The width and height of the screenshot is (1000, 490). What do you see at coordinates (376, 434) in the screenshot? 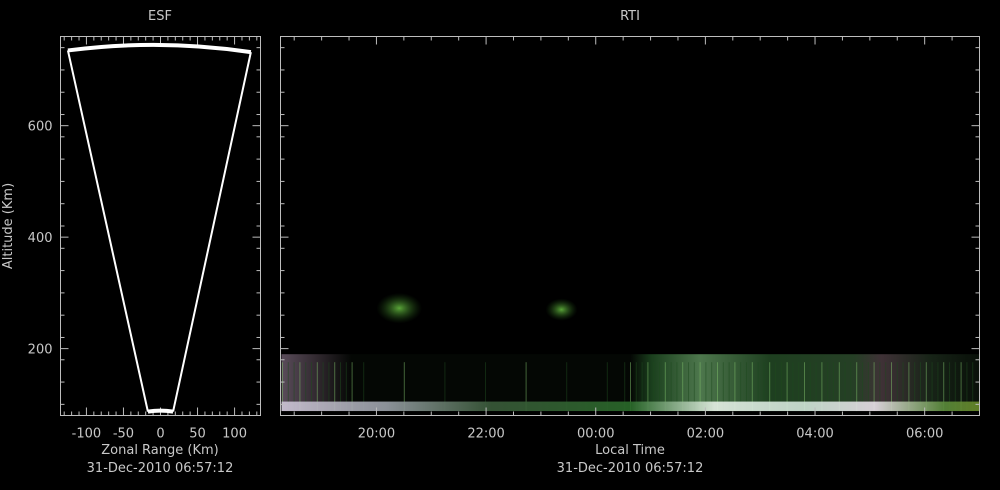
I see `rti-xtick-label: 20:00` at bounding box center [376, 434].